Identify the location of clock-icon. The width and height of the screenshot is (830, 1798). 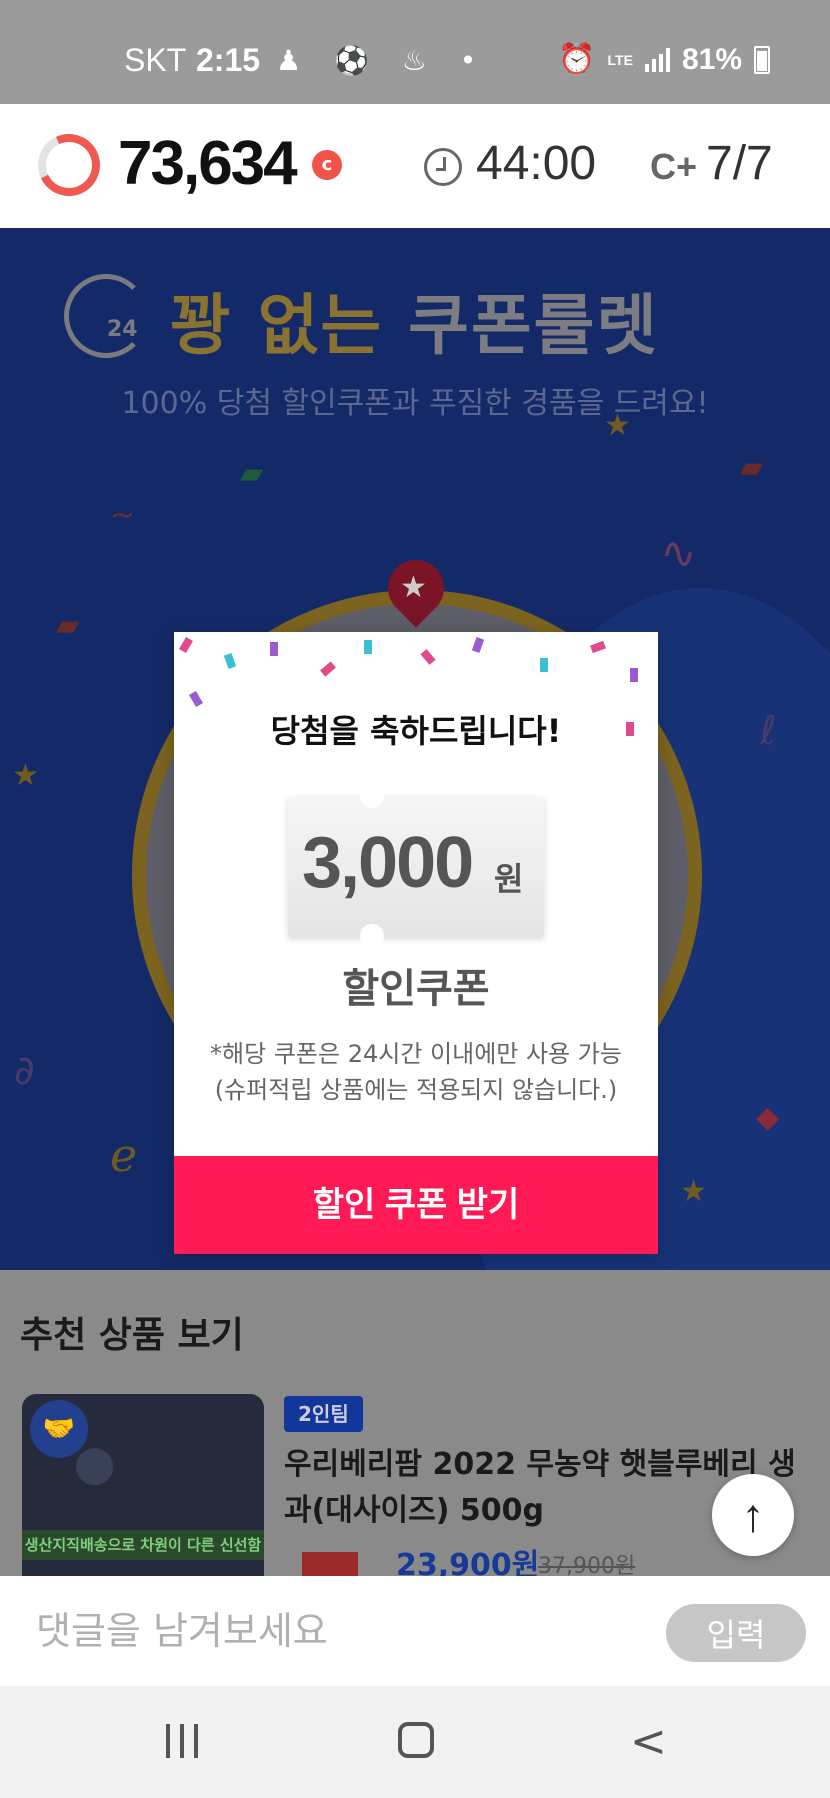
(443, 167).